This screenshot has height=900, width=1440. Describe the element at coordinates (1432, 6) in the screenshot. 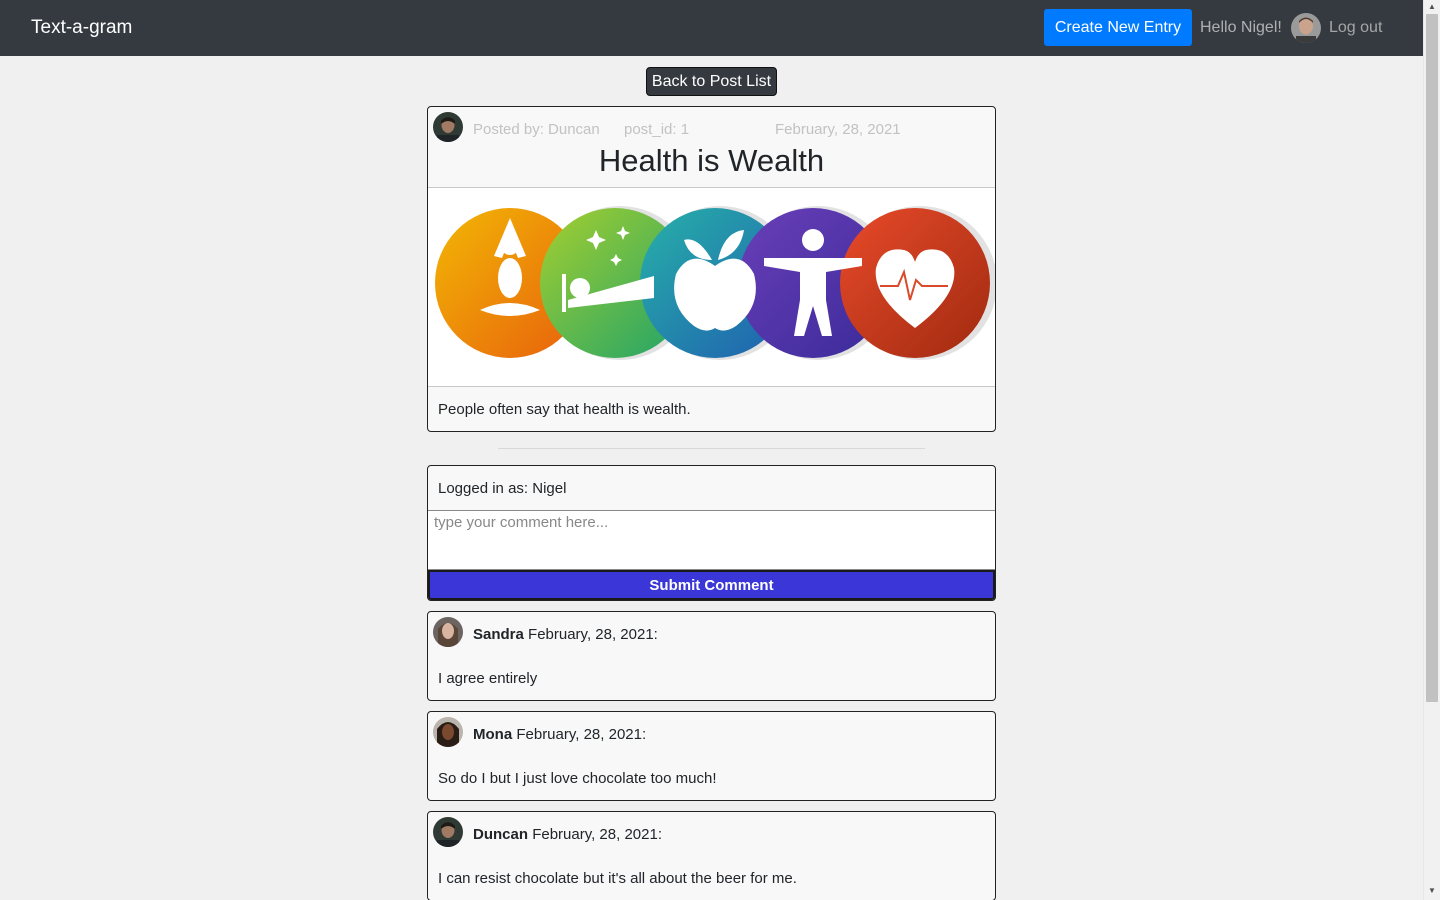

I see `scroll-up-arrow-icon: ▲` at that location.